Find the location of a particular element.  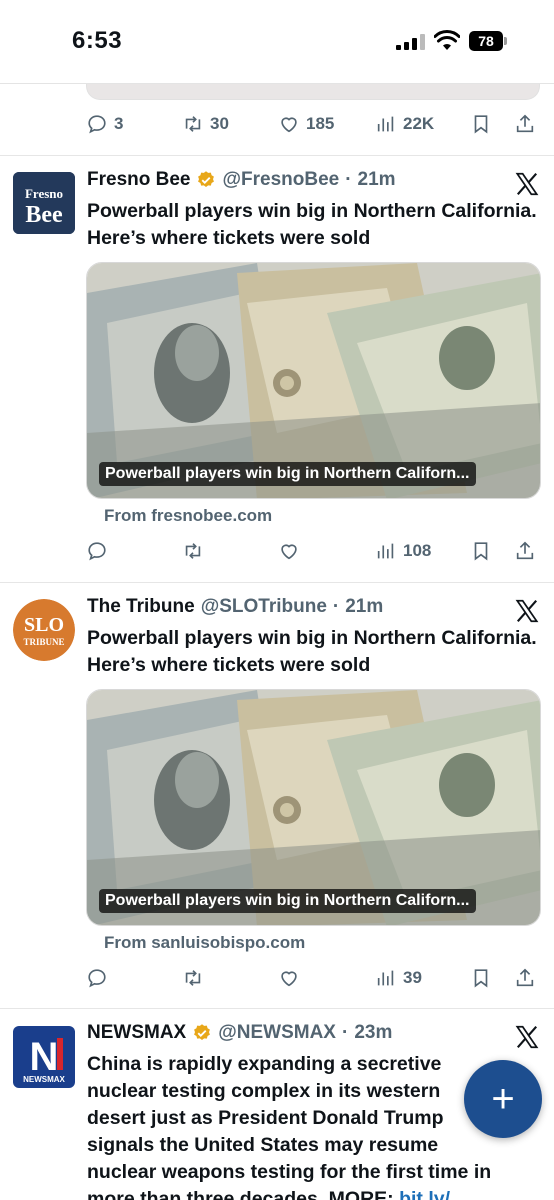

author-handle: @FresnoBee is located at coordinates (280, 180).